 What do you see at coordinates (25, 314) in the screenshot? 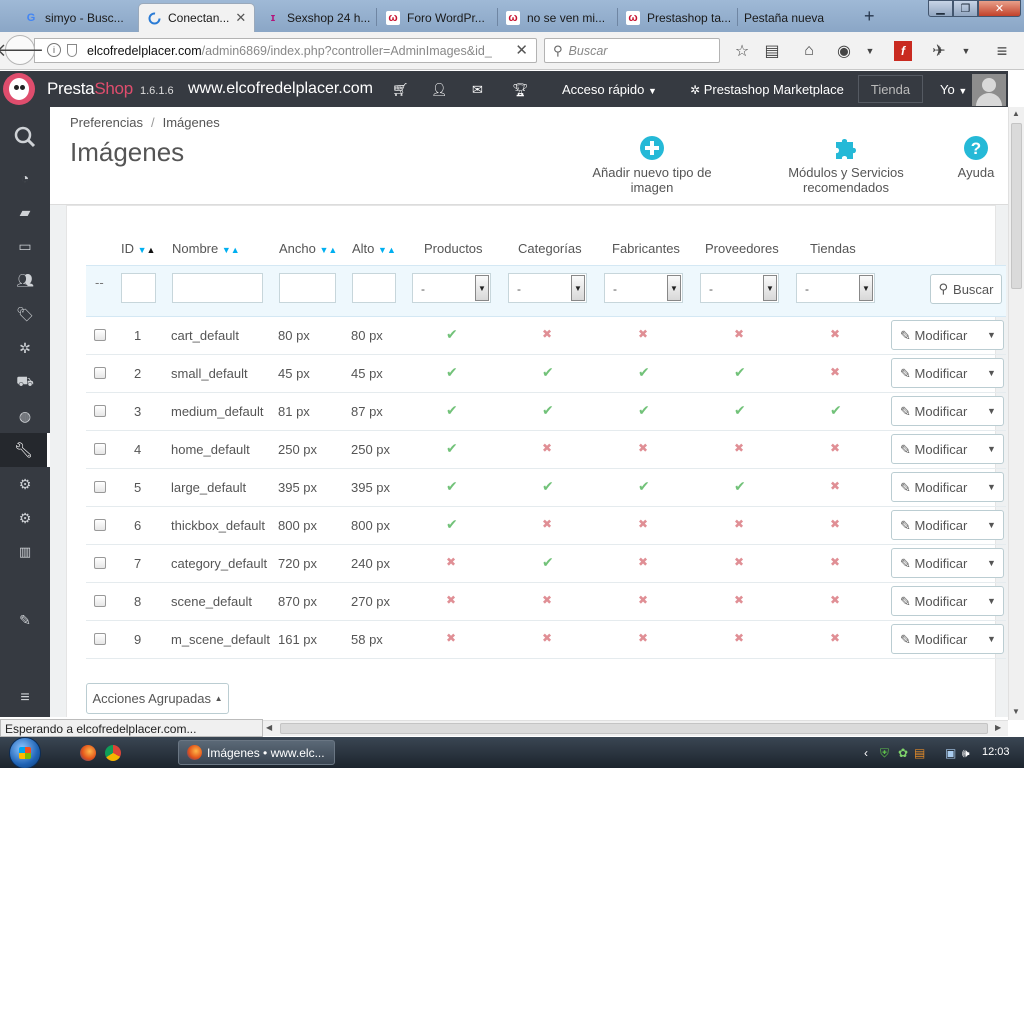
I see `sidebar-item-catalog: 🏷︎` at bounding box center [25, 314].